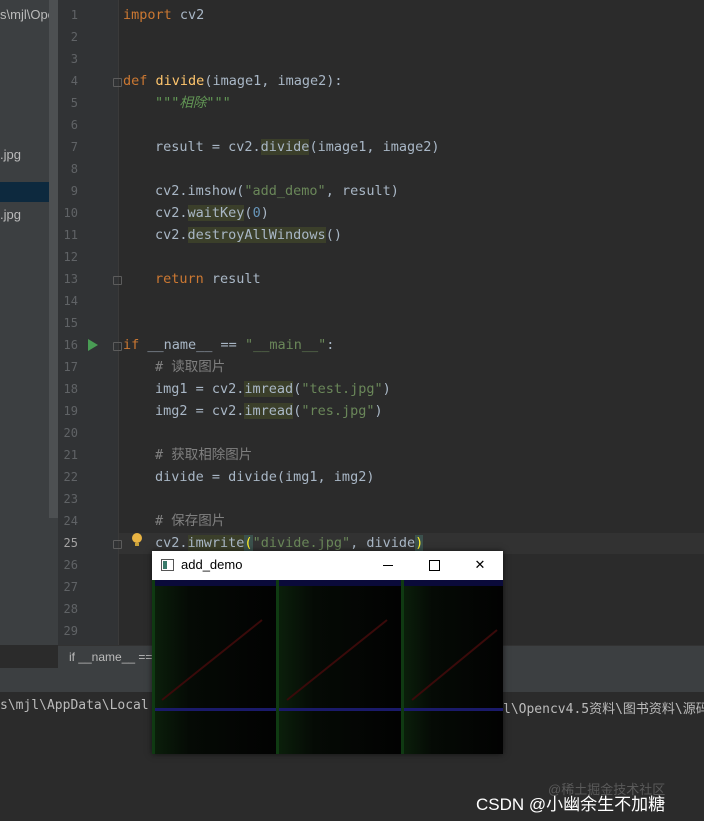  What do you see at coordinates (74, 103) in the screenshot?
I see `line-number: 5` at bounding box center [74, 103].